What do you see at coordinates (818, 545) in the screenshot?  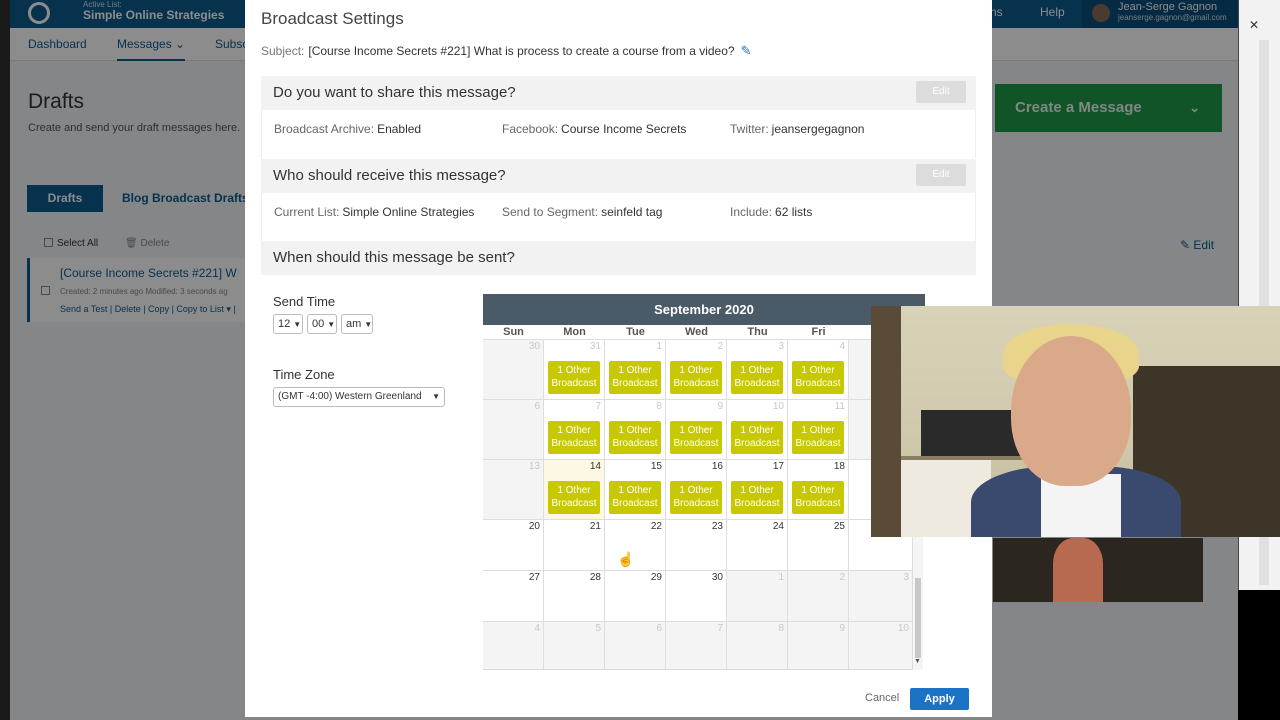 I see `calendar-day-cell: 25` at bounding box center [818, 545].